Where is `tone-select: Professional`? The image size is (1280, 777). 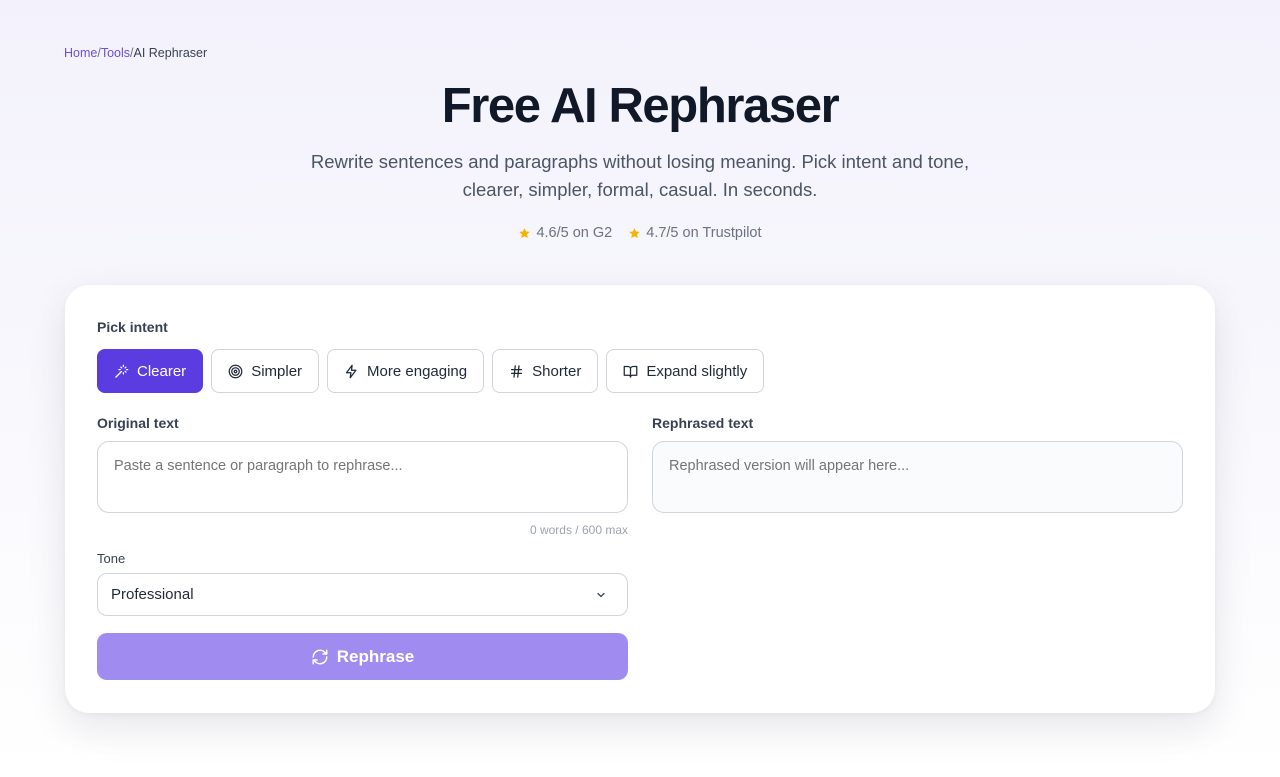 tone-select: Professional is located at coordinates (362, 594).